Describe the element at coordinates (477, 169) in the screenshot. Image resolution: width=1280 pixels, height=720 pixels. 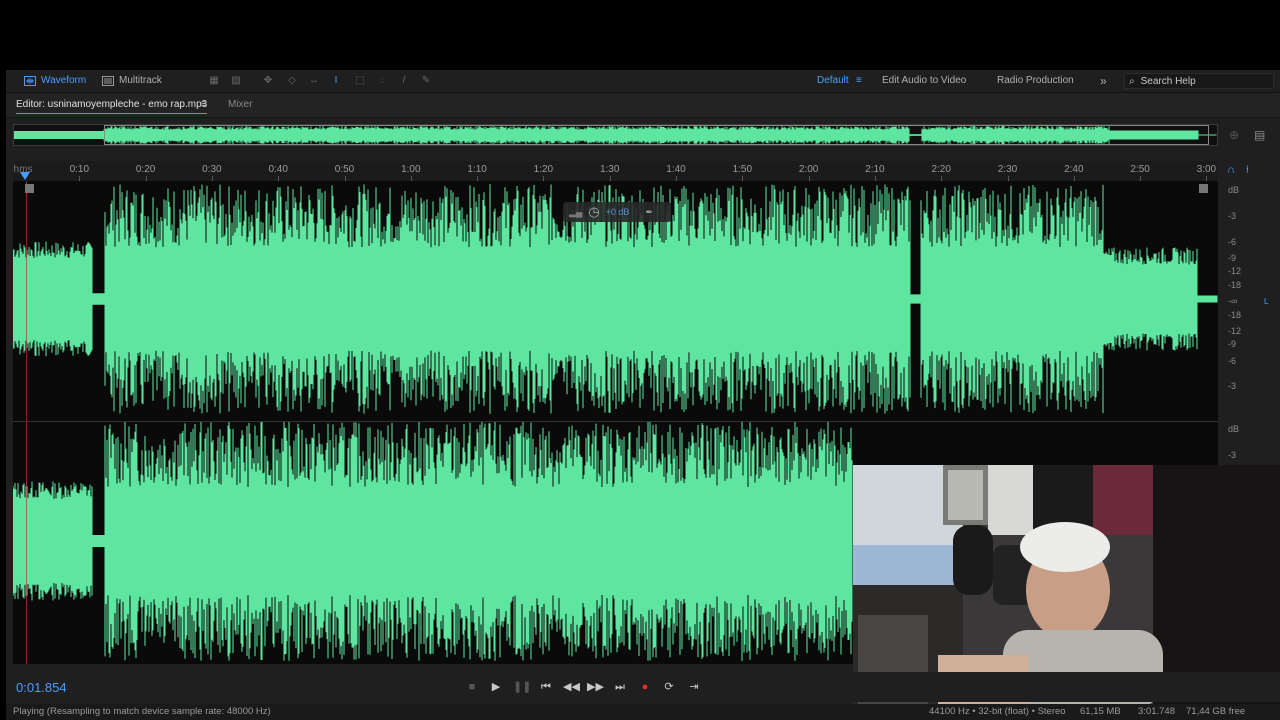
I see `ruler-tick-label: 1:10` at that location.